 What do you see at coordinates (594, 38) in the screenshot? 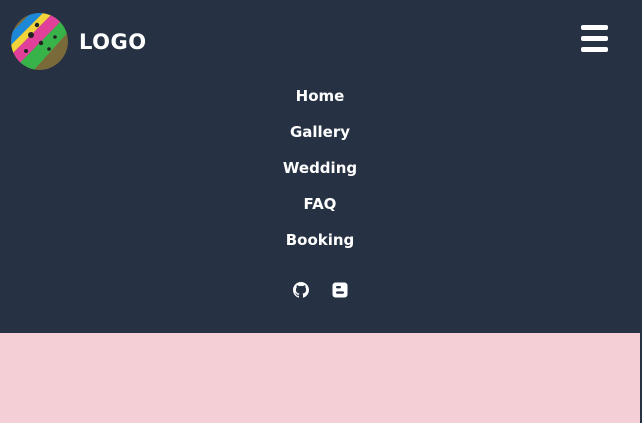
I see `hamburger-icon` at bounding box center [594, 38].